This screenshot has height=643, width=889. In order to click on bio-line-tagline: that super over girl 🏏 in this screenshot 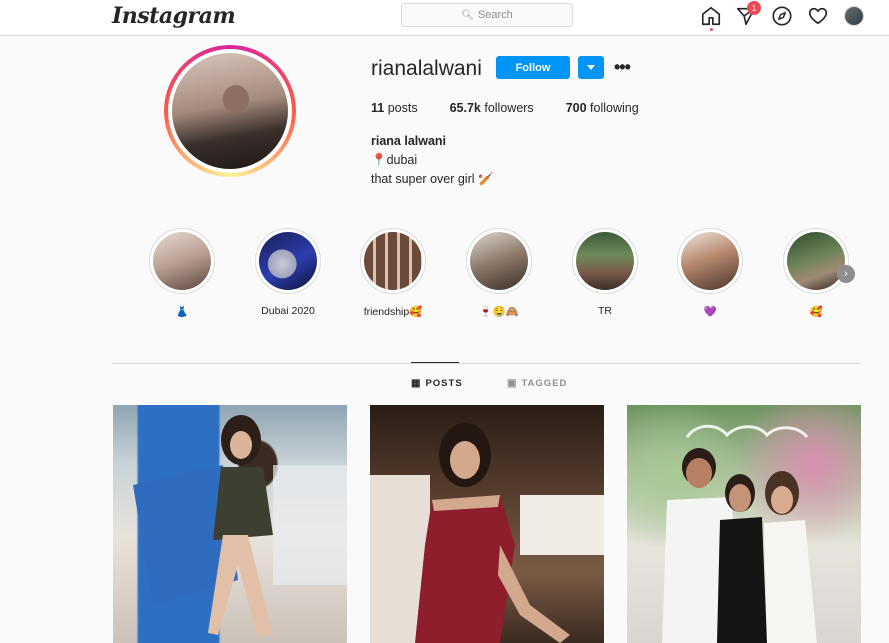, I will do `click(432, 179)`.